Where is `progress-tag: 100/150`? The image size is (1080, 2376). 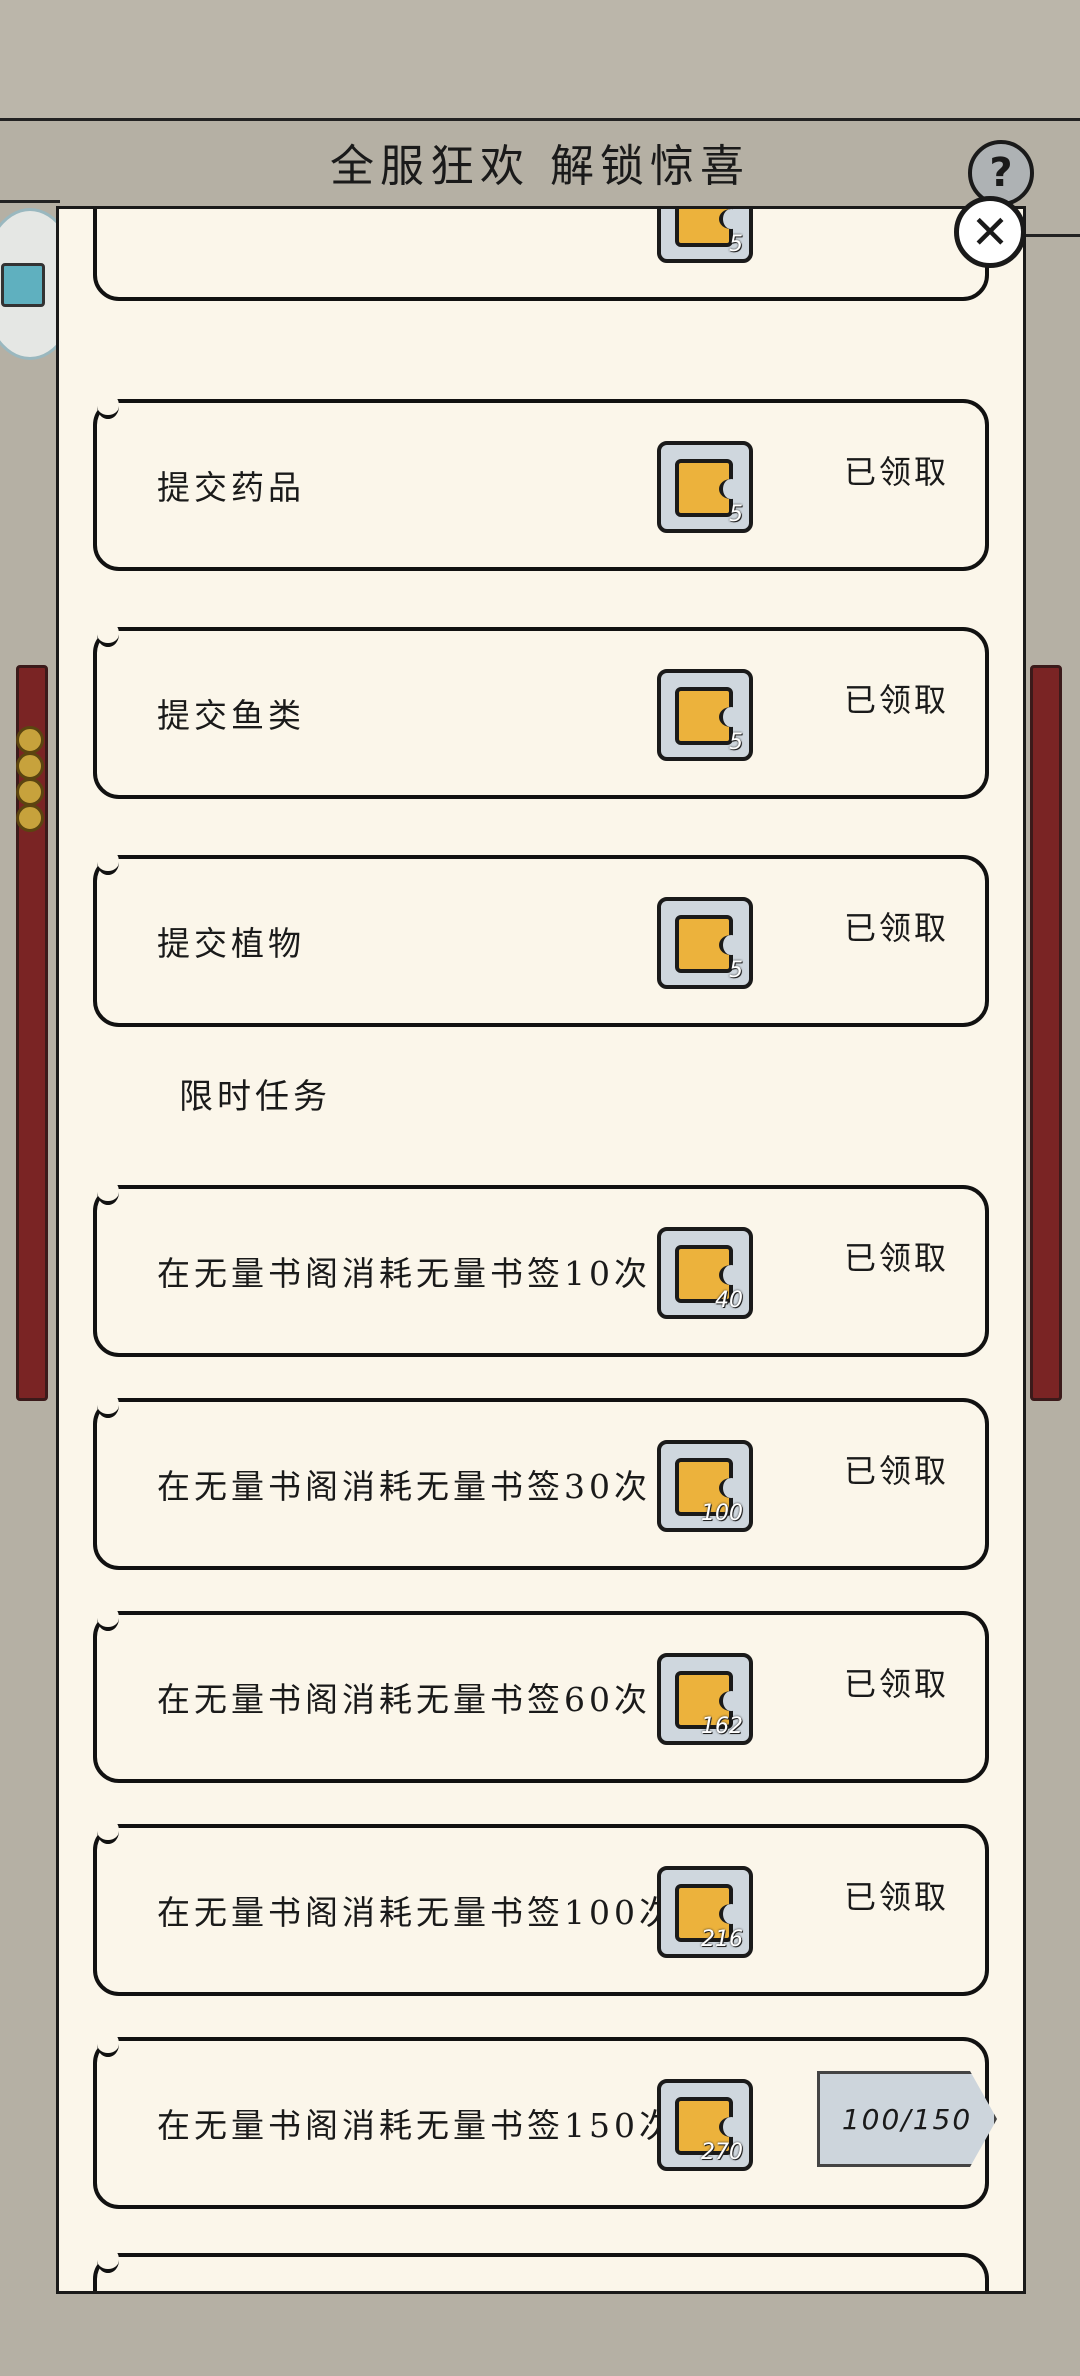 progress-tag: 100/150 is located at coordinates (907, 2119).